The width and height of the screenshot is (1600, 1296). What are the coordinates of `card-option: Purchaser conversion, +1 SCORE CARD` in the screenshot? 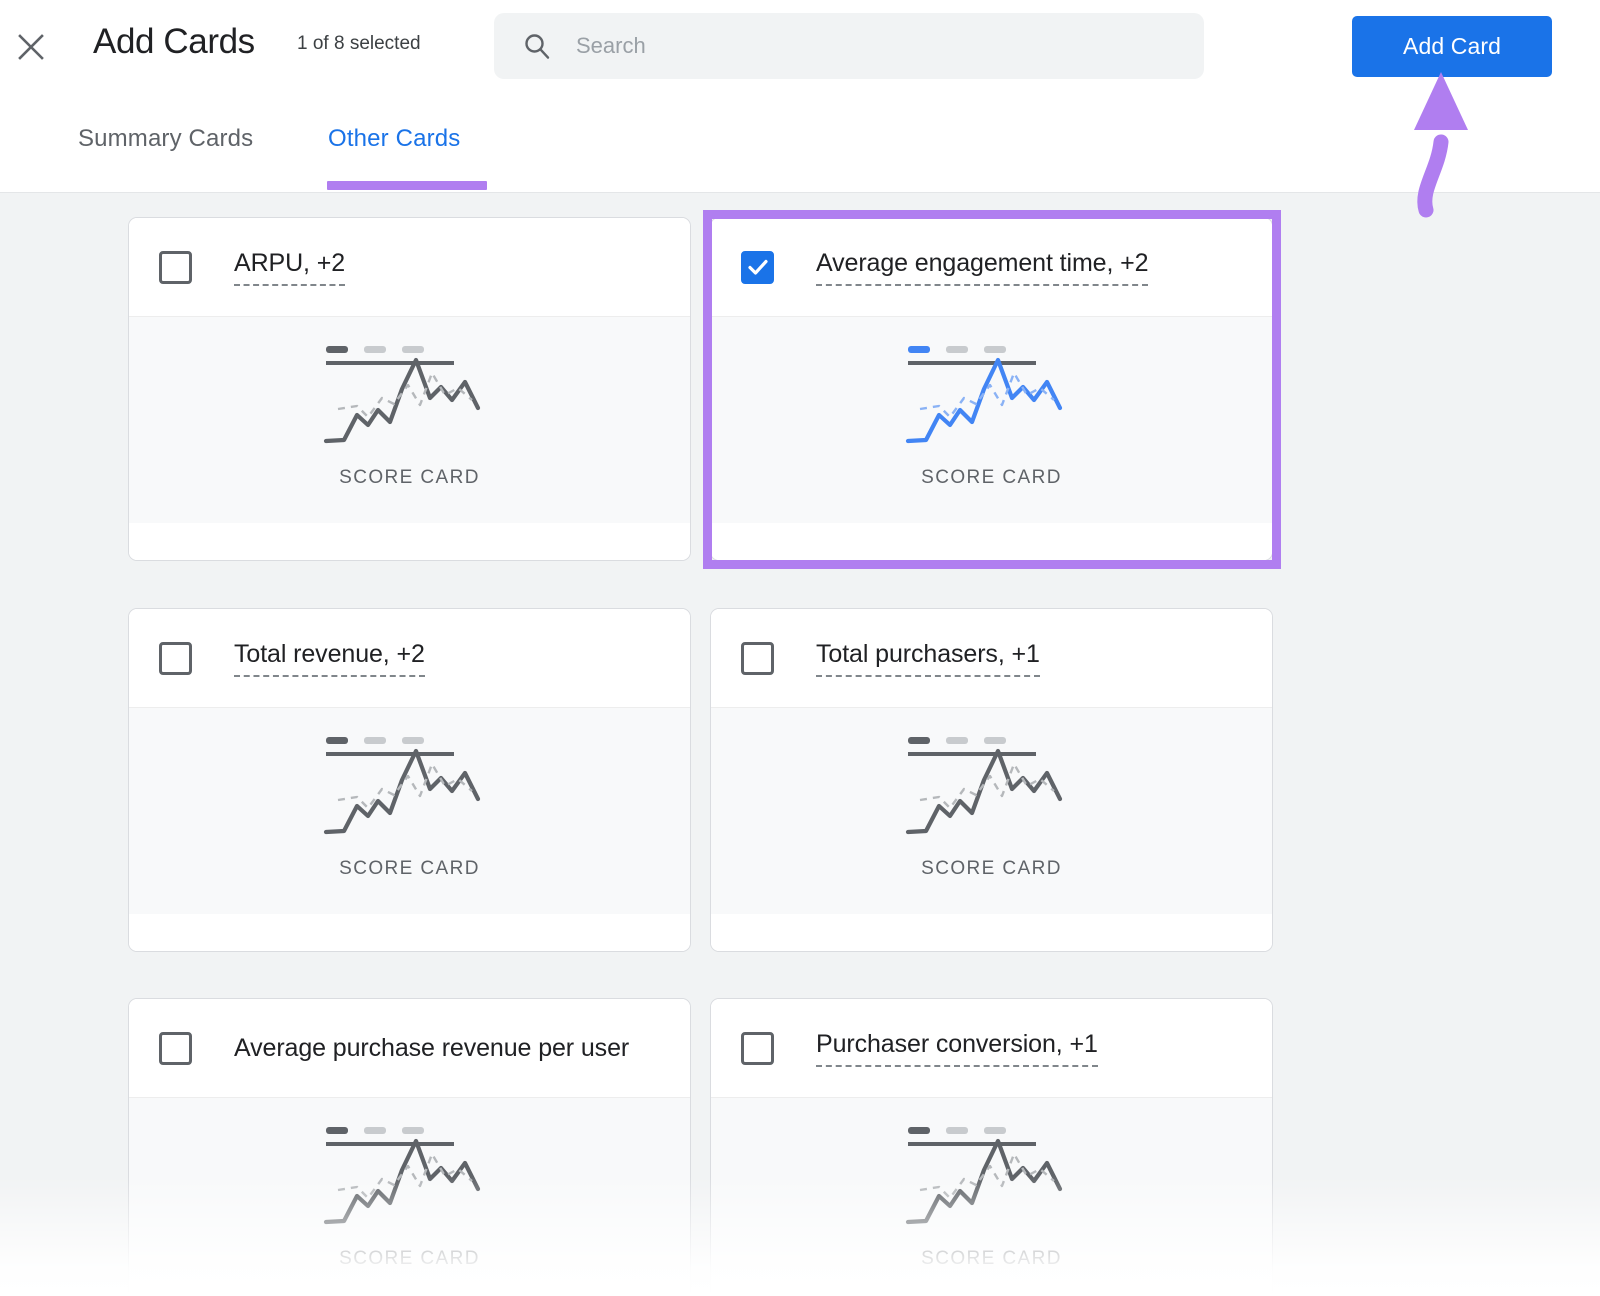 It's located at (991, 1147).